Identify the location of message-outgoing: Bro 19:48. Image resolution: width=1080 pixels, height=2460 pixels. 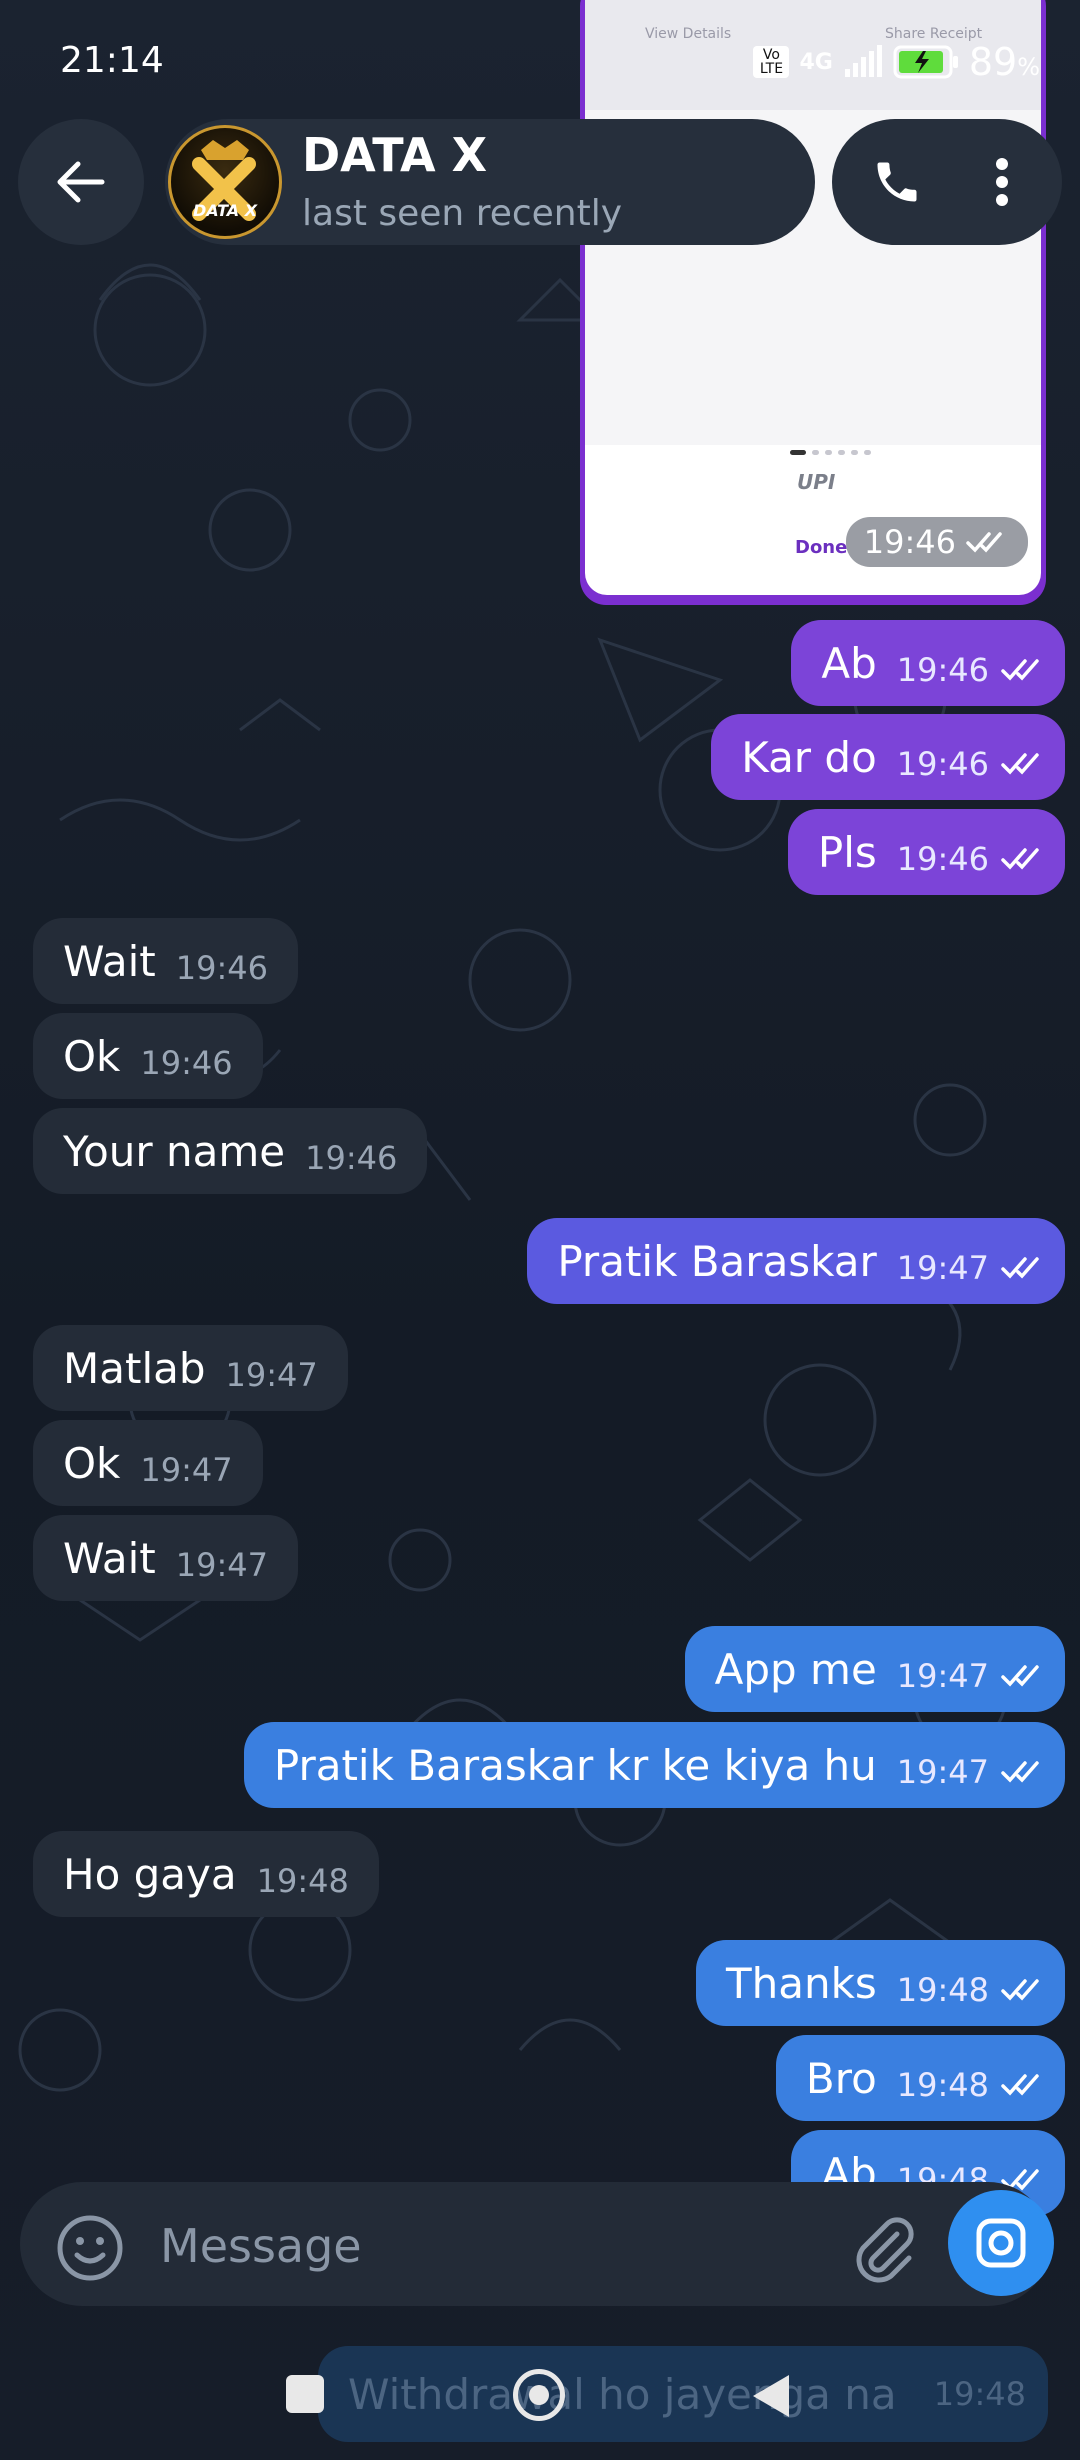
(920, 2078).